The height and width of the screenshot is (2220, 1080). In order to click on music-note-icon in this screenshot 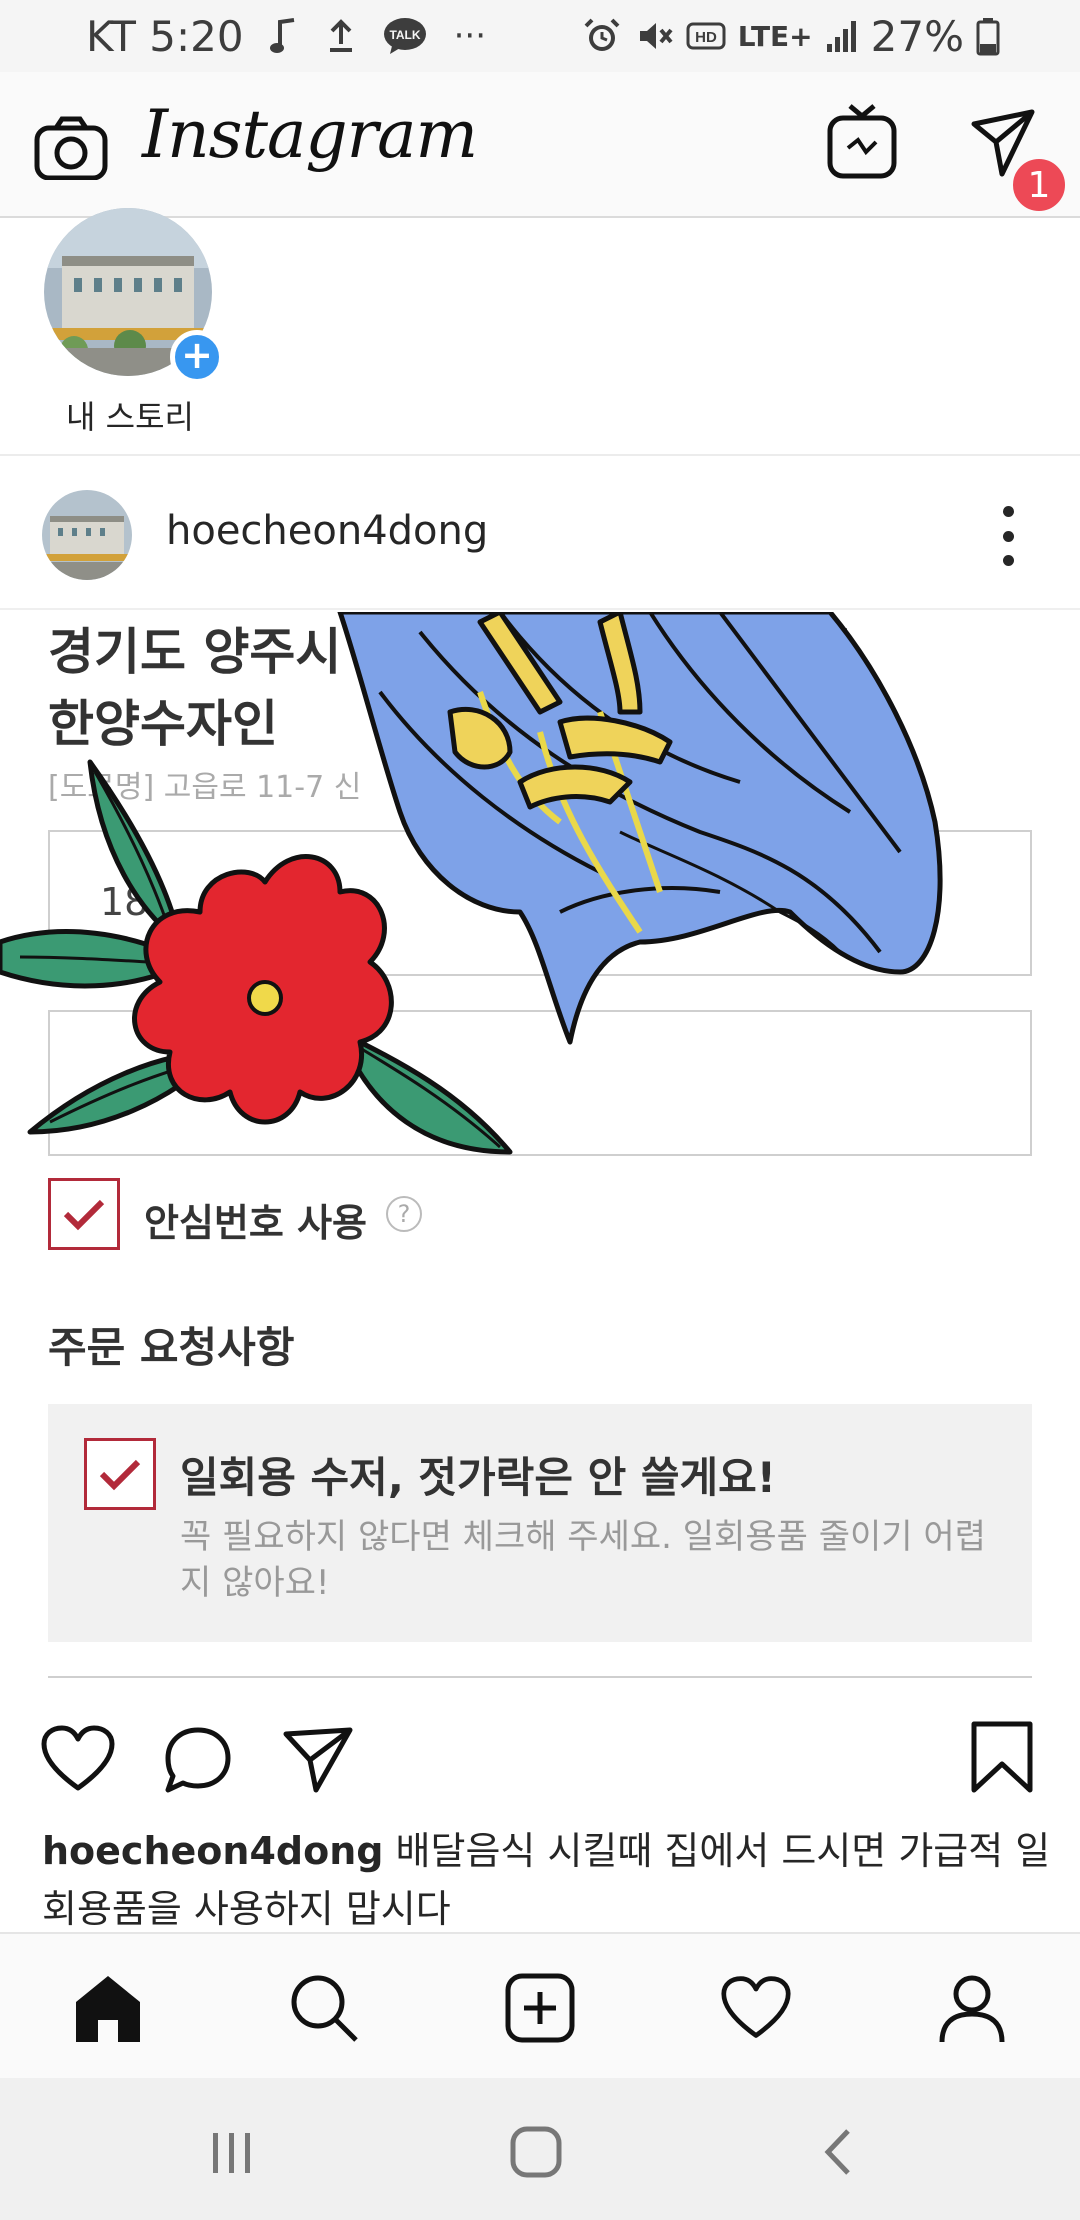, I will do `click(284, 36)`.